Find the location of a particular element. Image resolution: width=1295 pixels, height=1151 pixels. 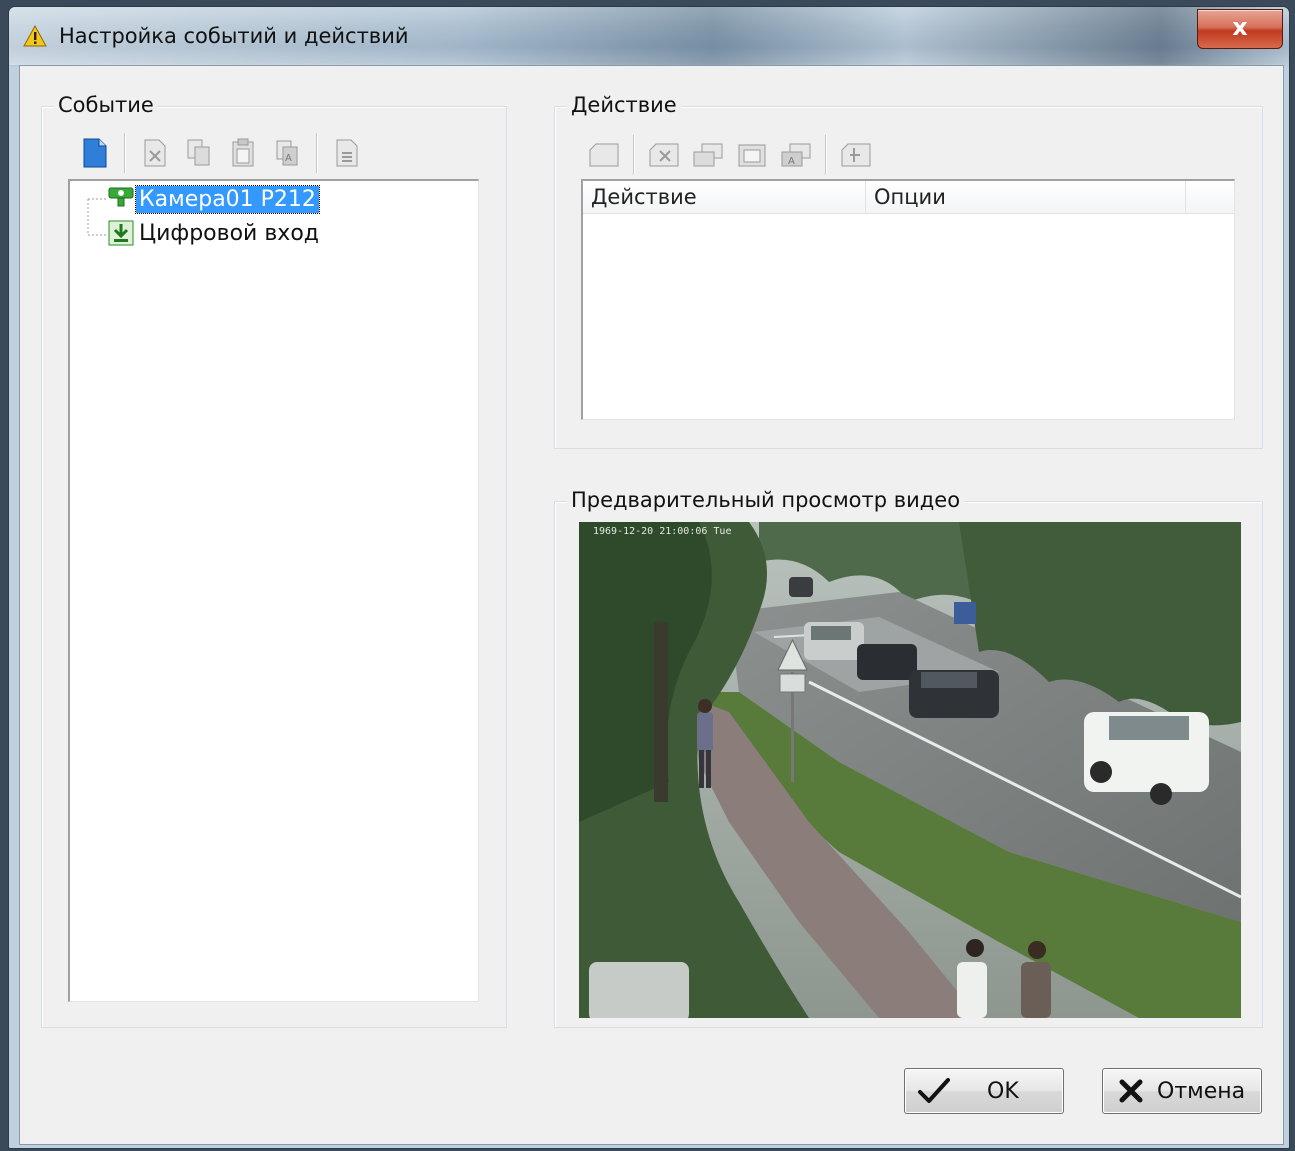

properties-action-icon is located at coordinates (856, 155).